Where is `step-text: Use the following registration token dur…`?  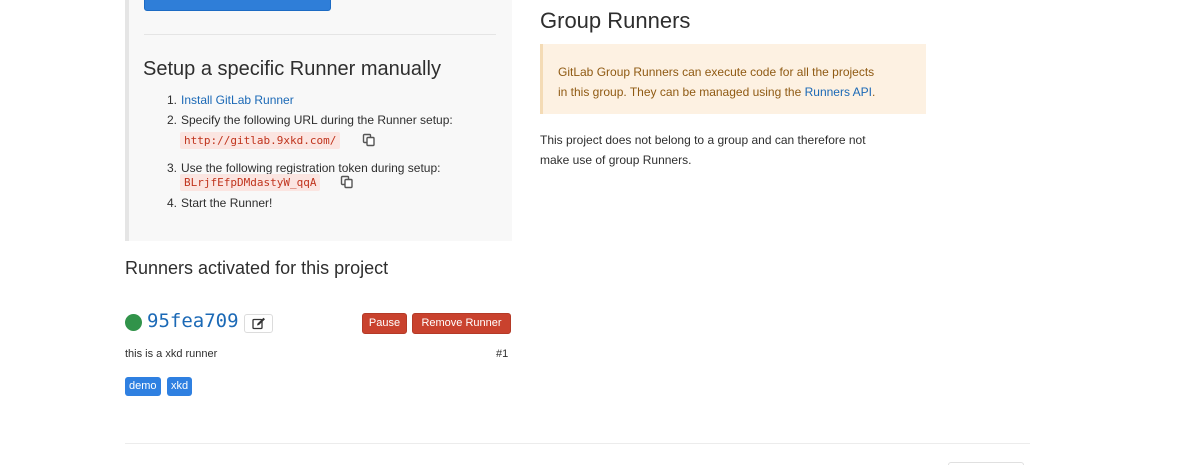 step-text: Use the following registration token dur… is located at coordinates (311, 168).